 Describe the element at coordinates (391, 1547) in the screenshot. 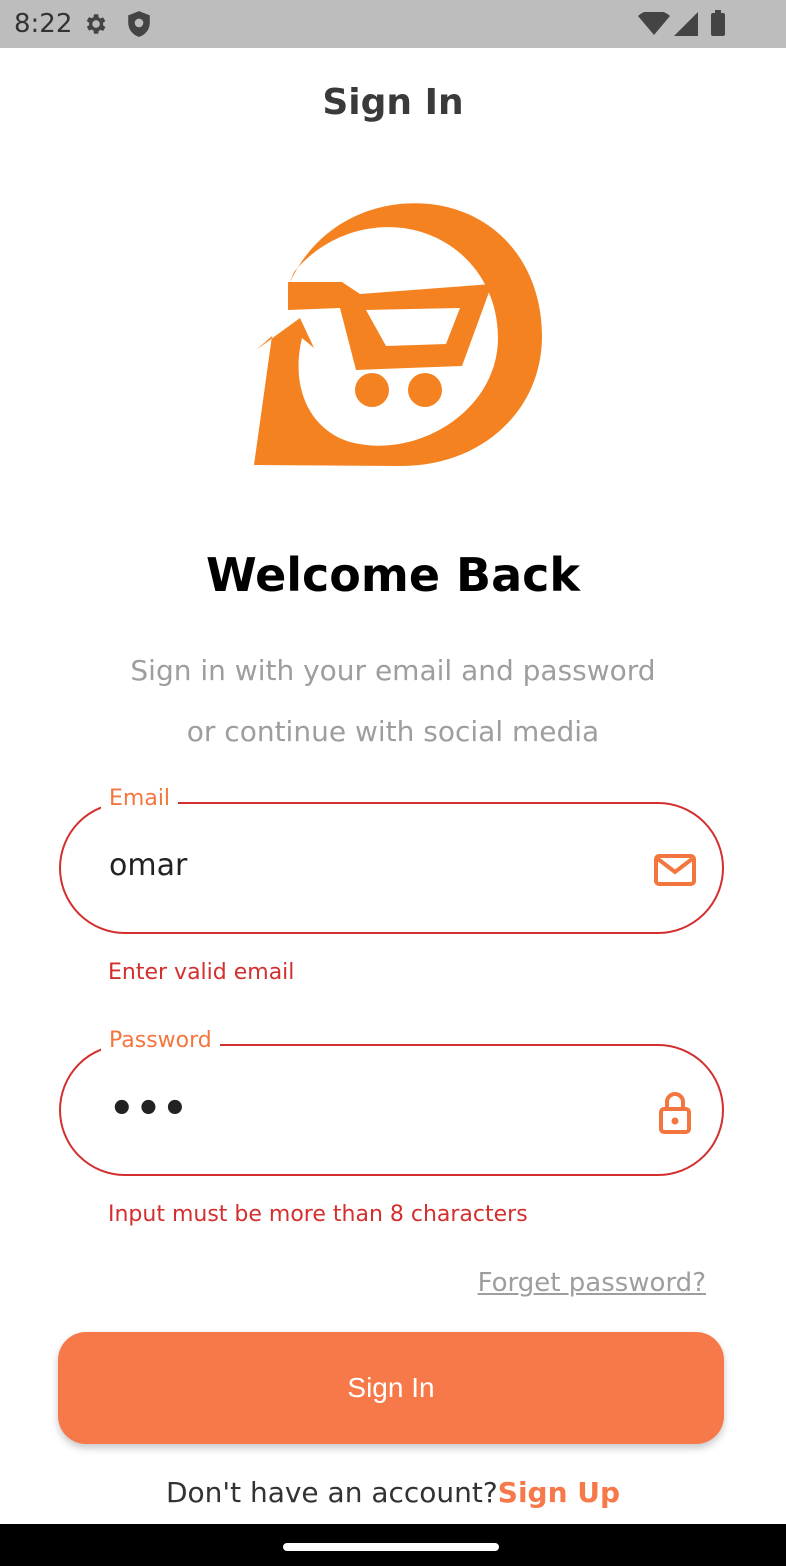

I see `home-gesture-handle` at that location.